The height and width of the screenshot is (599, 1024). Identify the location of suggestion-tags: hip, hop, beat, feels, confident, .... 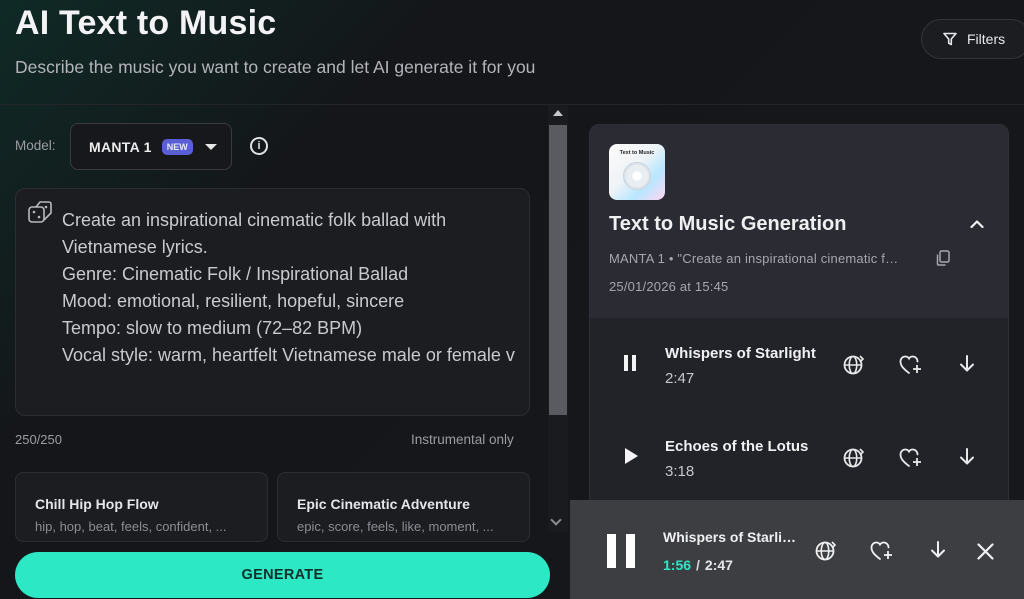
(131, 526).